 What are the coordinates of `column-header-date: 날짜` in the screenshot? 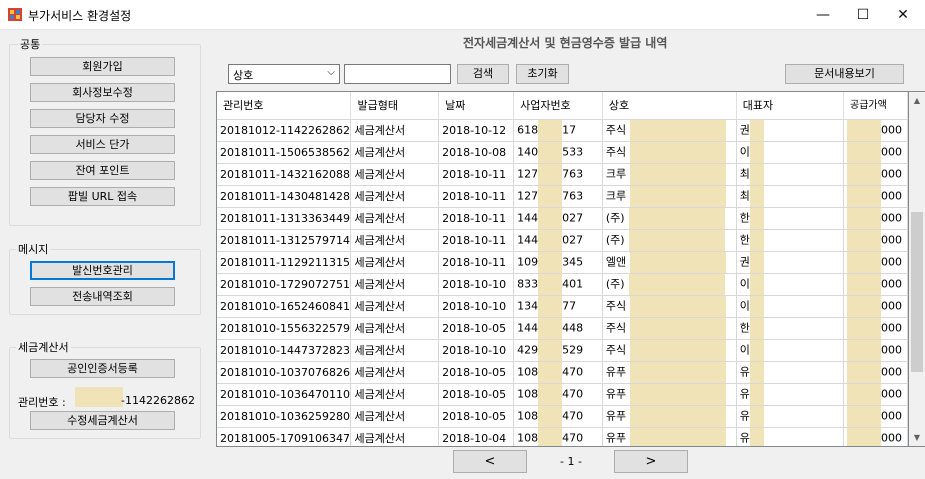 It's located at (476, 106).